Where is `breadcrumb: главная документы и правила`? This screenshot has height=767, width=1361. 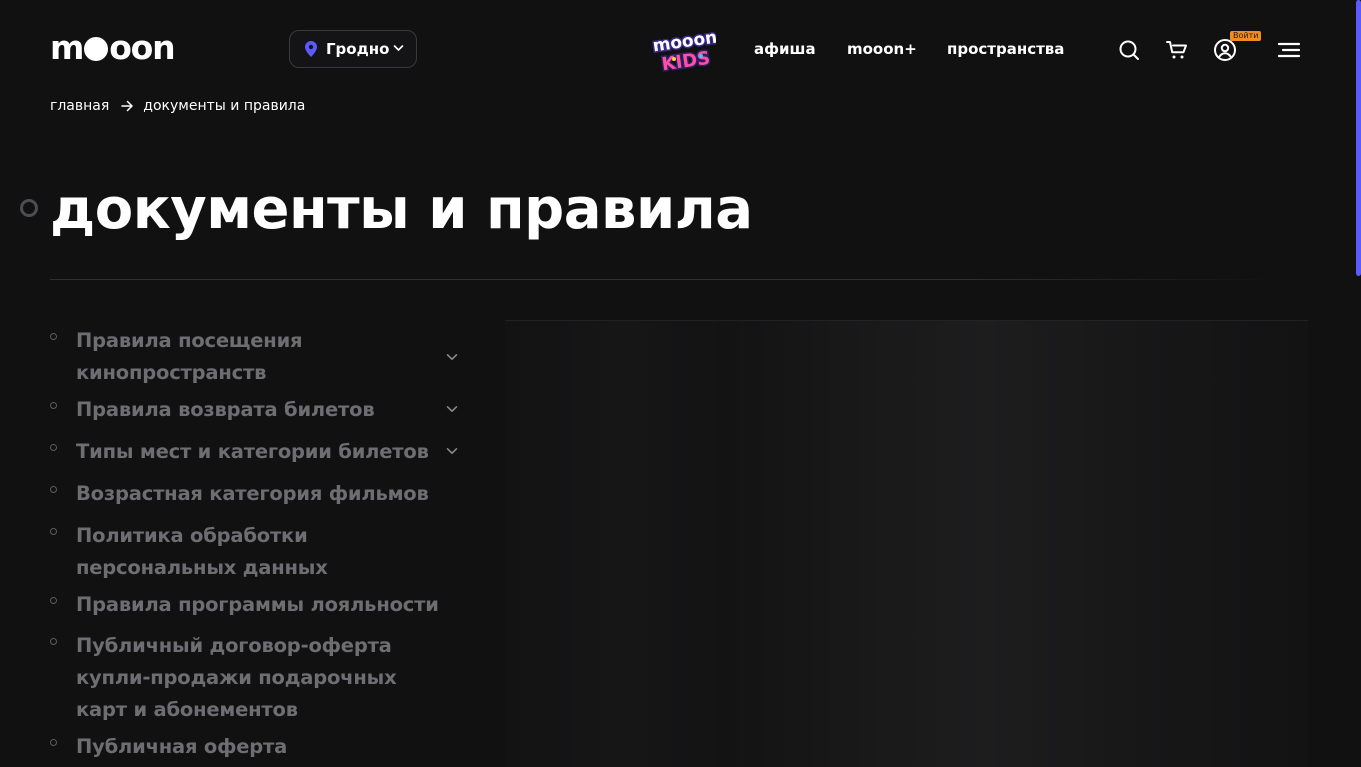 breadcrumb: главная документы и правила is located at coordinates (177, 106).